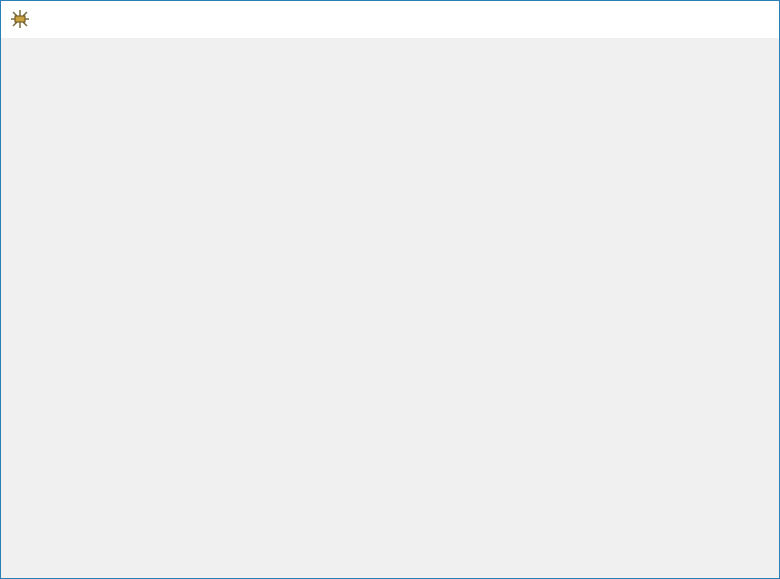  Describe the element at coordinates (390, 19) in the screenshot. I see `title-bar` at that location.